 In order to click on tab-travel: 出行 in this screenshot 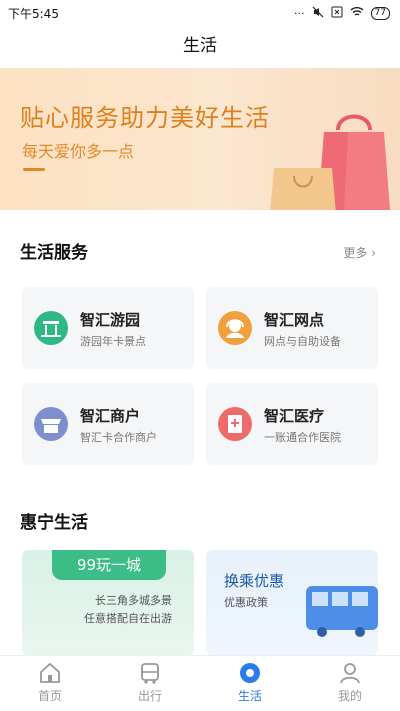, I will do `click(150, 683)`.